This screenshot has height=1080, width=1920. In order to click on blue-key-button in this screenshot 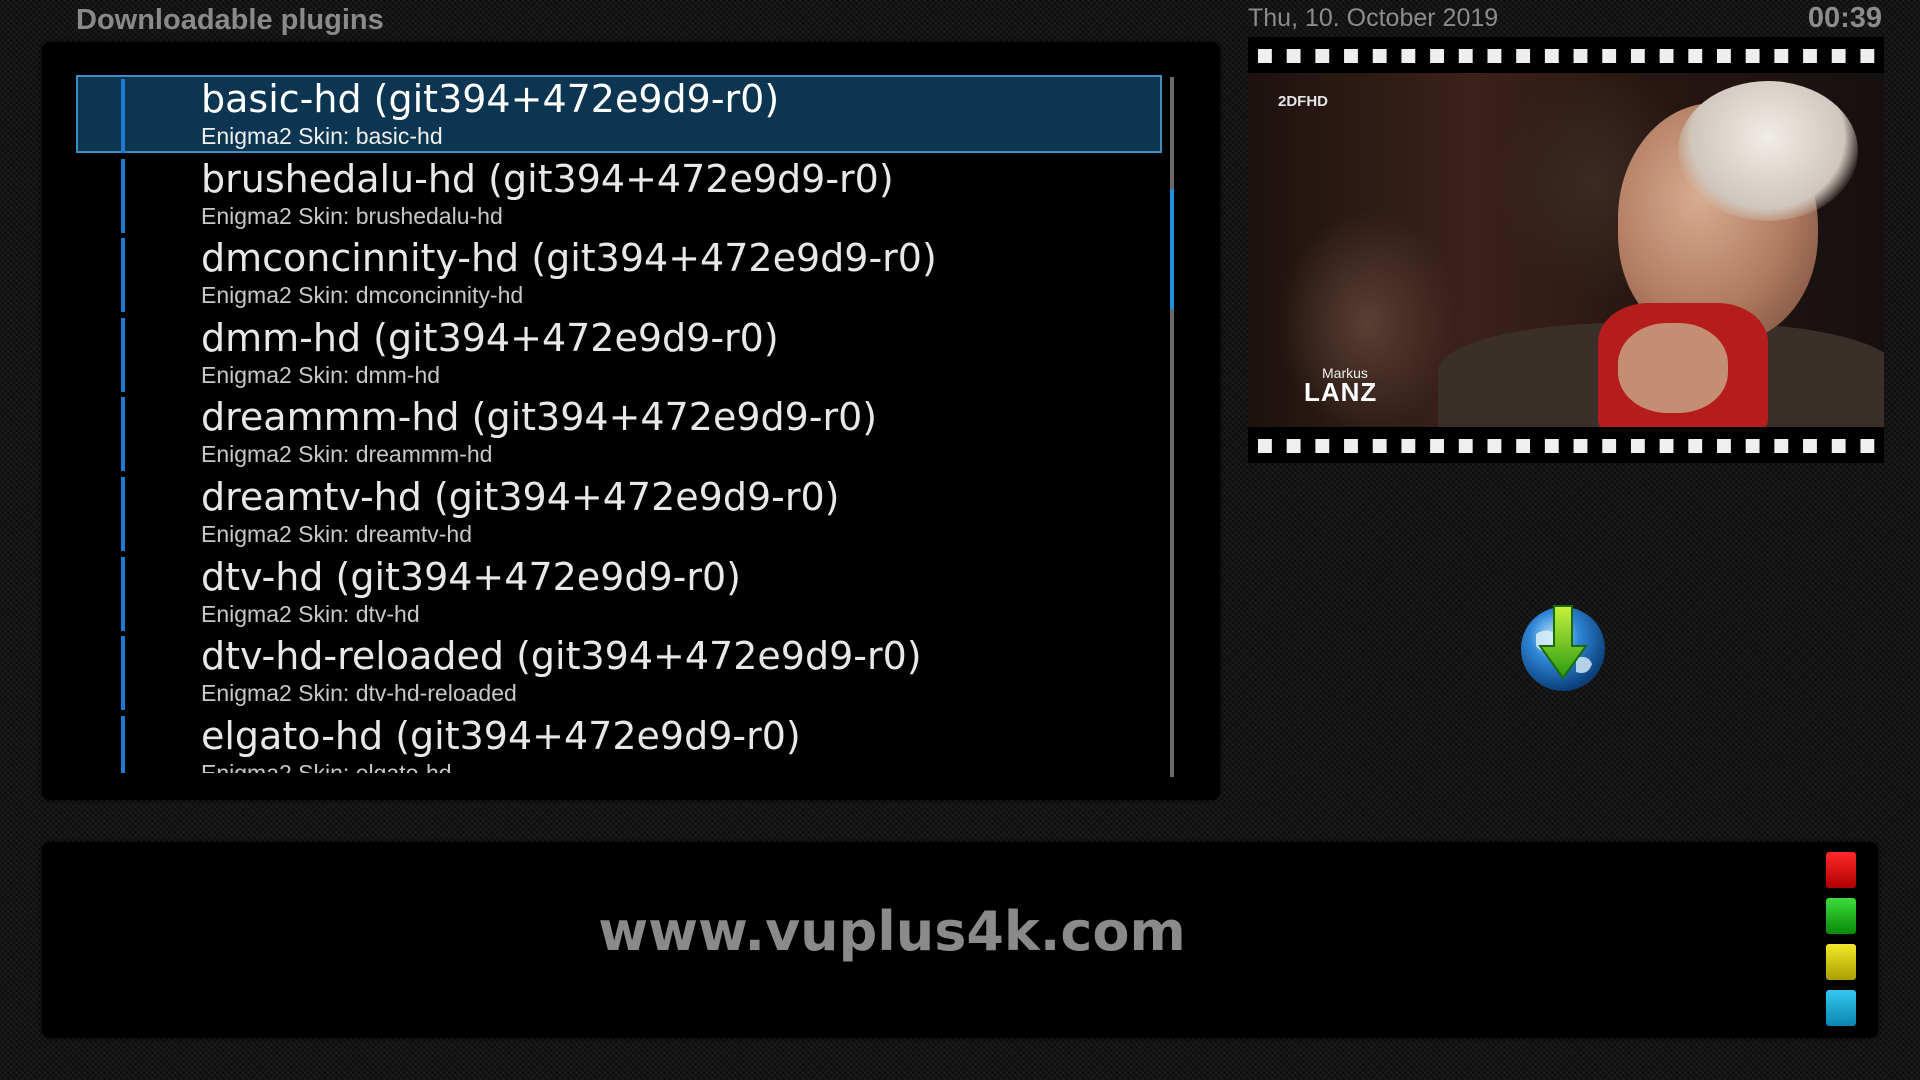, I will do `click(1841, 1008)`.